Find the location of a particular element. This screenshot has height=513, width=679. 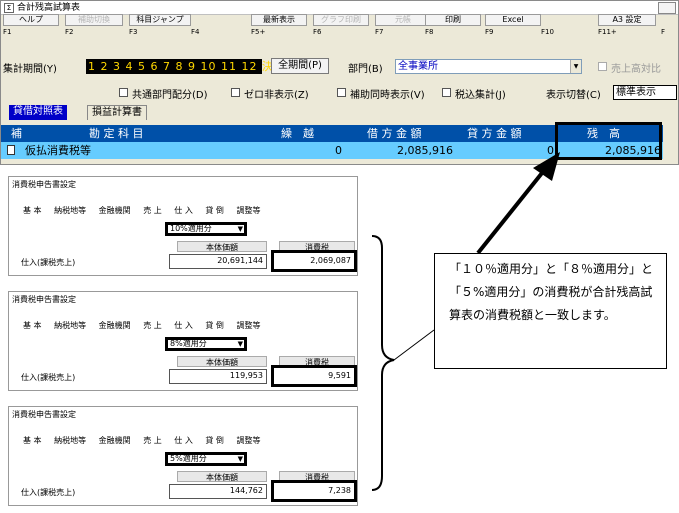

brace-shape is located at coordinates (383, 363).